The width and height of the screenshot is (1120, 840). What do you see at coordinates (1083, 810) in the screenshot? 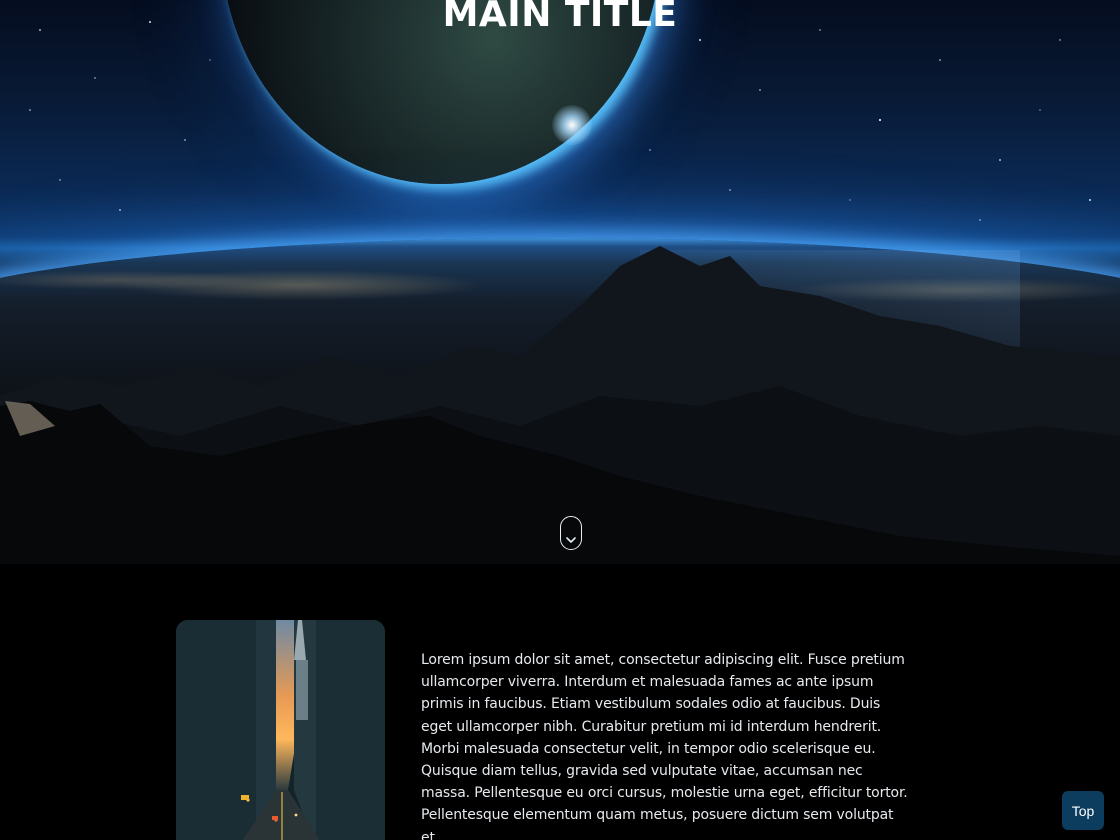
I see `back-to-top-button: Top` at bounding box center [1083, 810].